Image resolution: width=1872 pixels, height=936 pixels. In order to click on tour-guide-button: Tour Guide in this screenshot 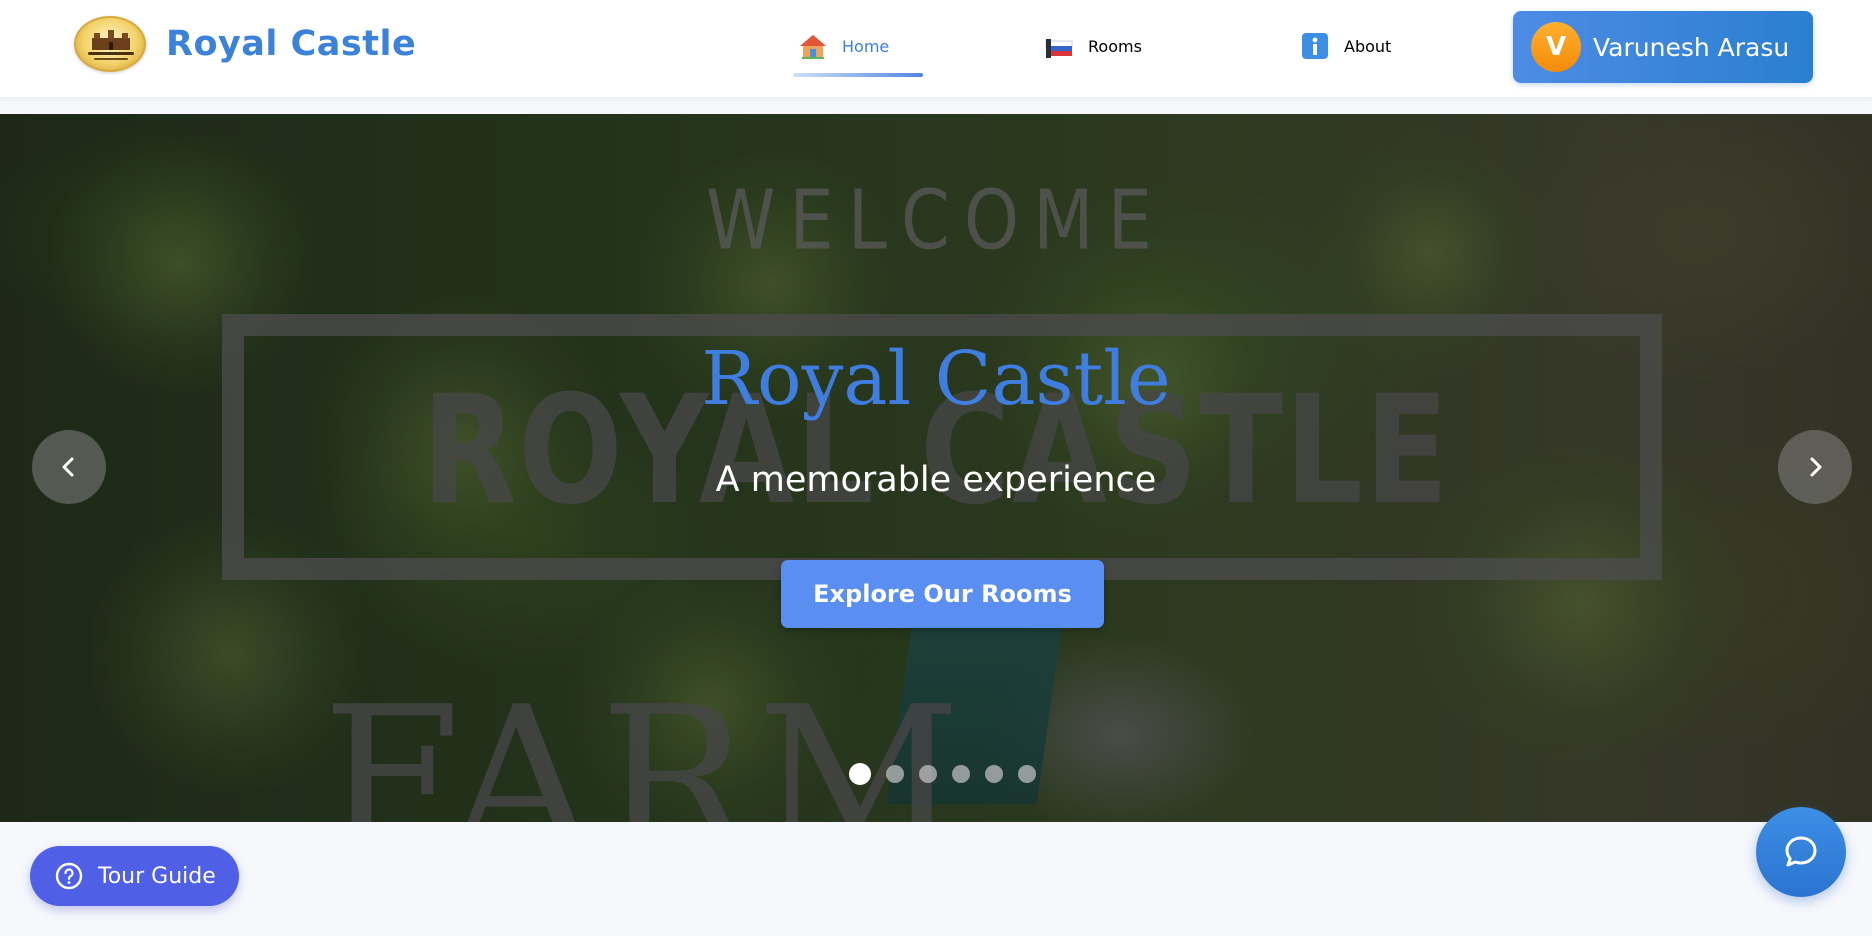, I will do `click(134, 876)`.